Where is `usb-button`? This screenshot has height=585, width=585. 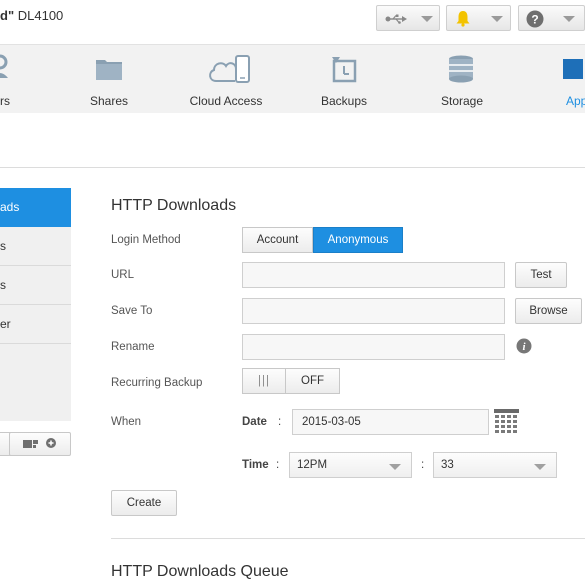 usb-button is located at coordinates (408, 18).